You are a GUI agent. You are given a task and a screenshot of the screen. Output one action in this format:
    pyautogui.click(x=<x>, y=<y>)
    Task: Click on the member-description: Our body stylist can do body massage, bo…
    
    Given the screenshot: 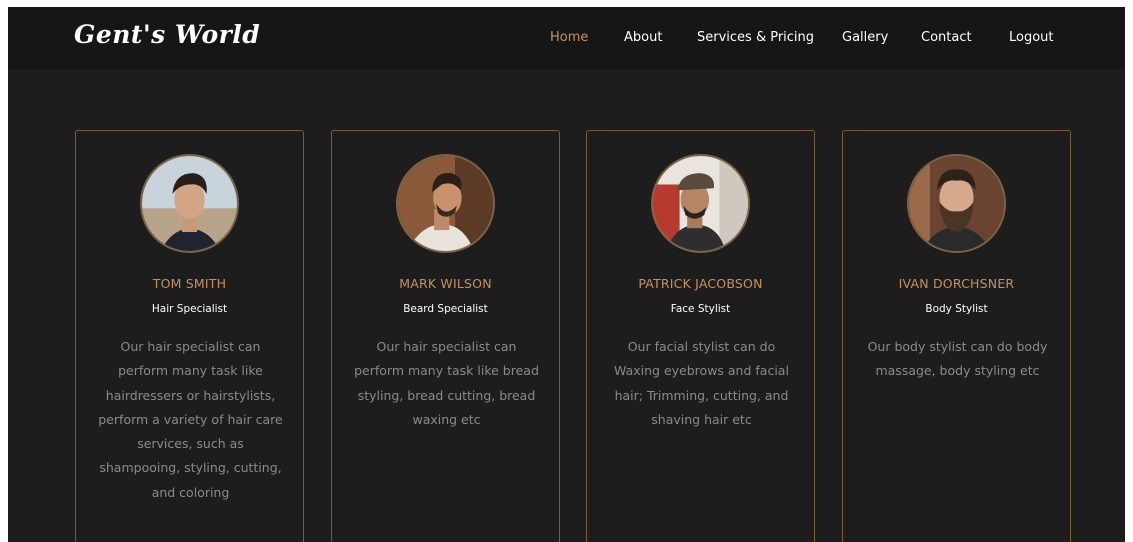 What is the action you would take?
    pyautogui.click(x=957, y=359)
    